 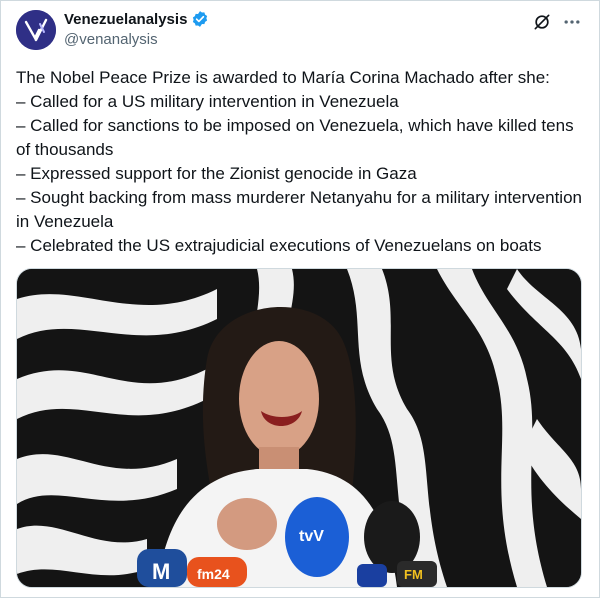 I want to click on more-icon, so click(x=572, y=22).